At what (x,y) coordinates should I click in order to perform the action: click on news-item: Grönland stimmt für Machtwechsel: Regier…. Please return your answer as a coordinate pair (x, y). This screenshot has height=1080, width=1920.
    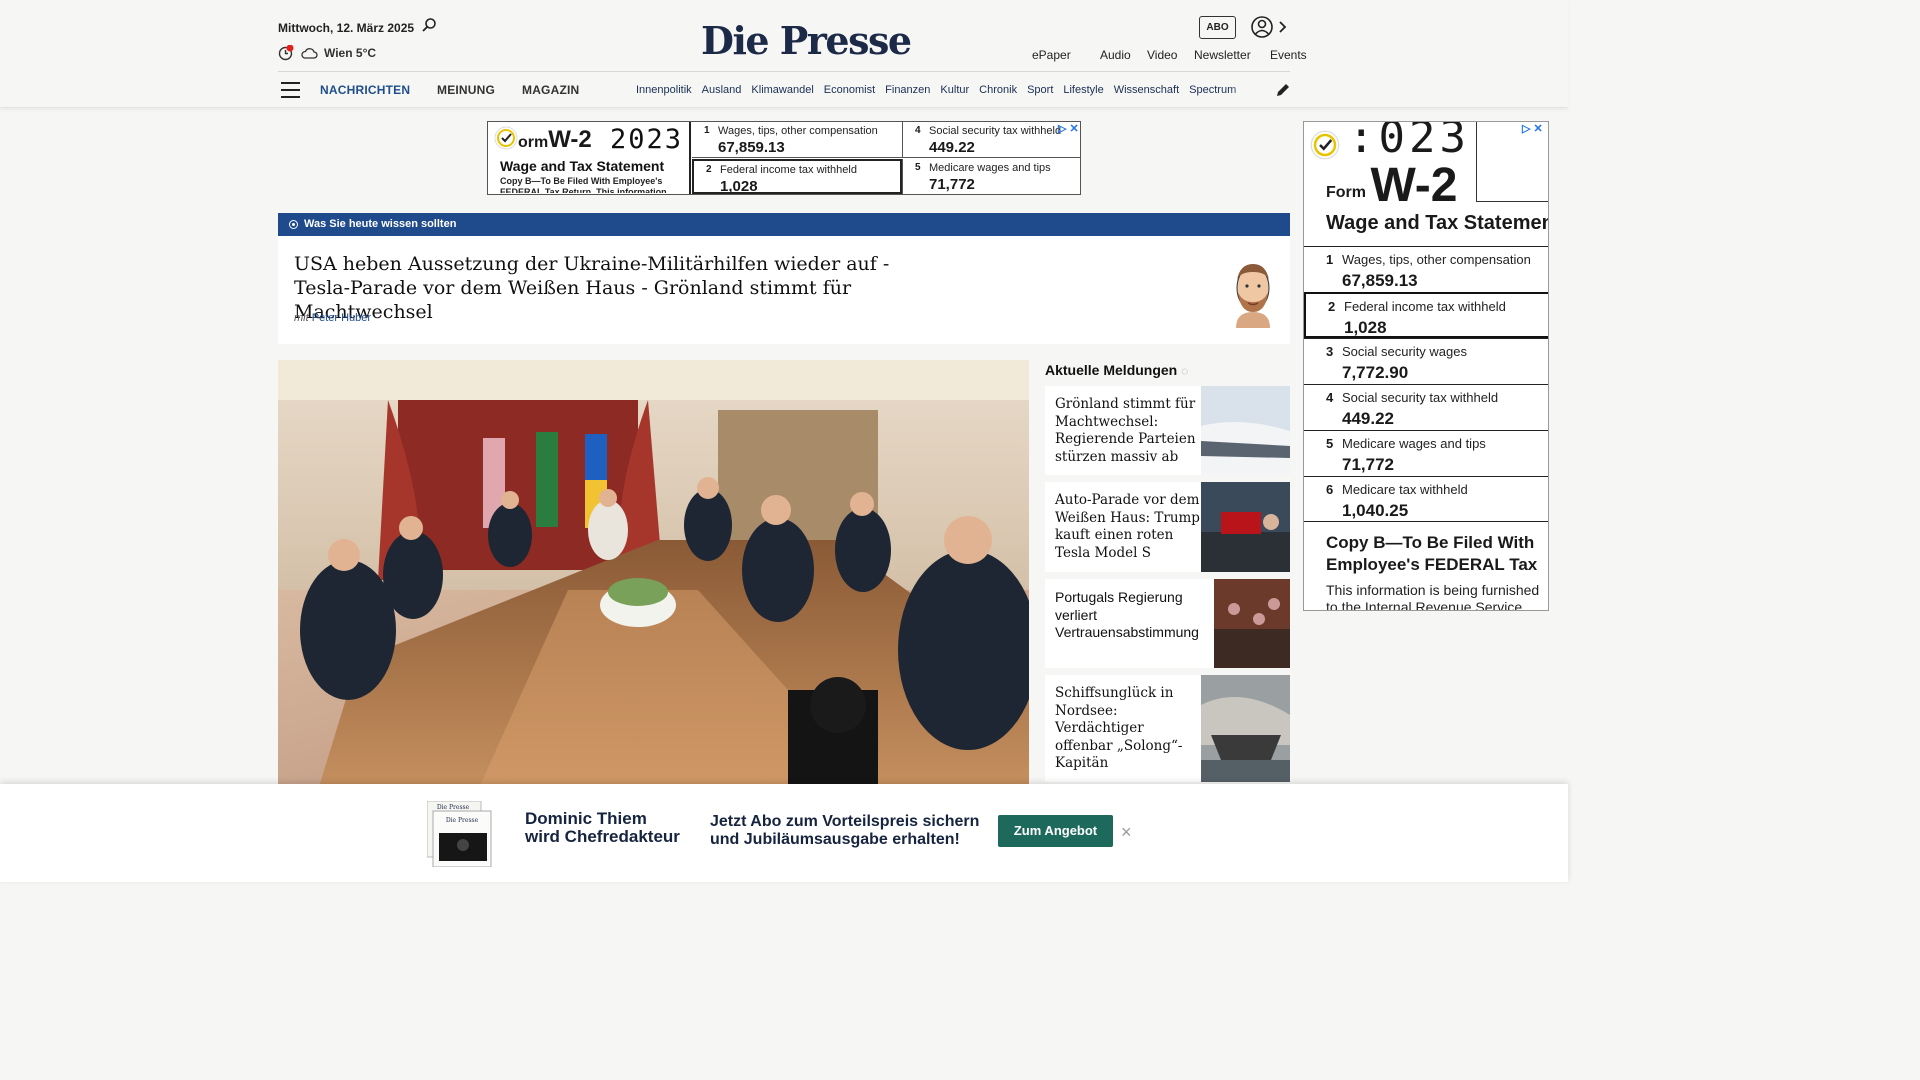
    Looking at the image, I should click on (1167, 430).